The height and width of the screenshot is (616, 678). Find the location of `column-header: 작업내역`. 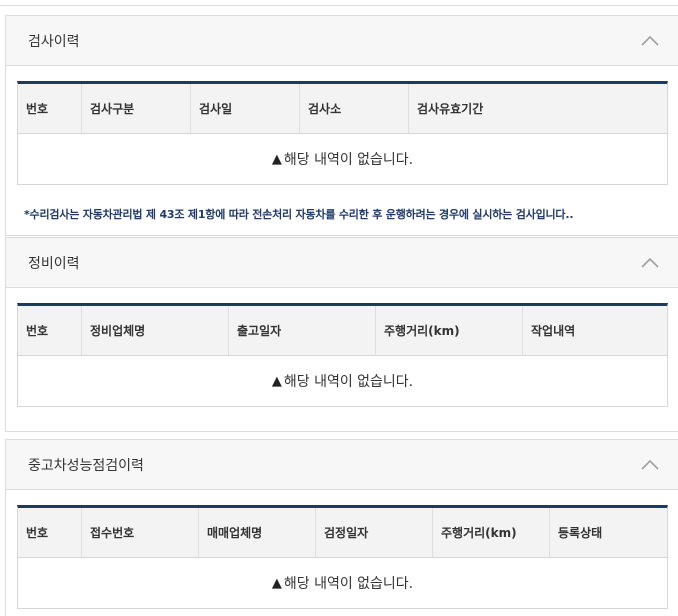

column-header: 작업내역 is located at coordinates (594, 330).